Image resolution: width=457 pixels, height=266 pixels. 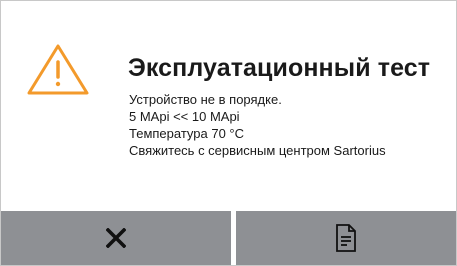 I want to click on close-icon, so click(x=116, y=238).